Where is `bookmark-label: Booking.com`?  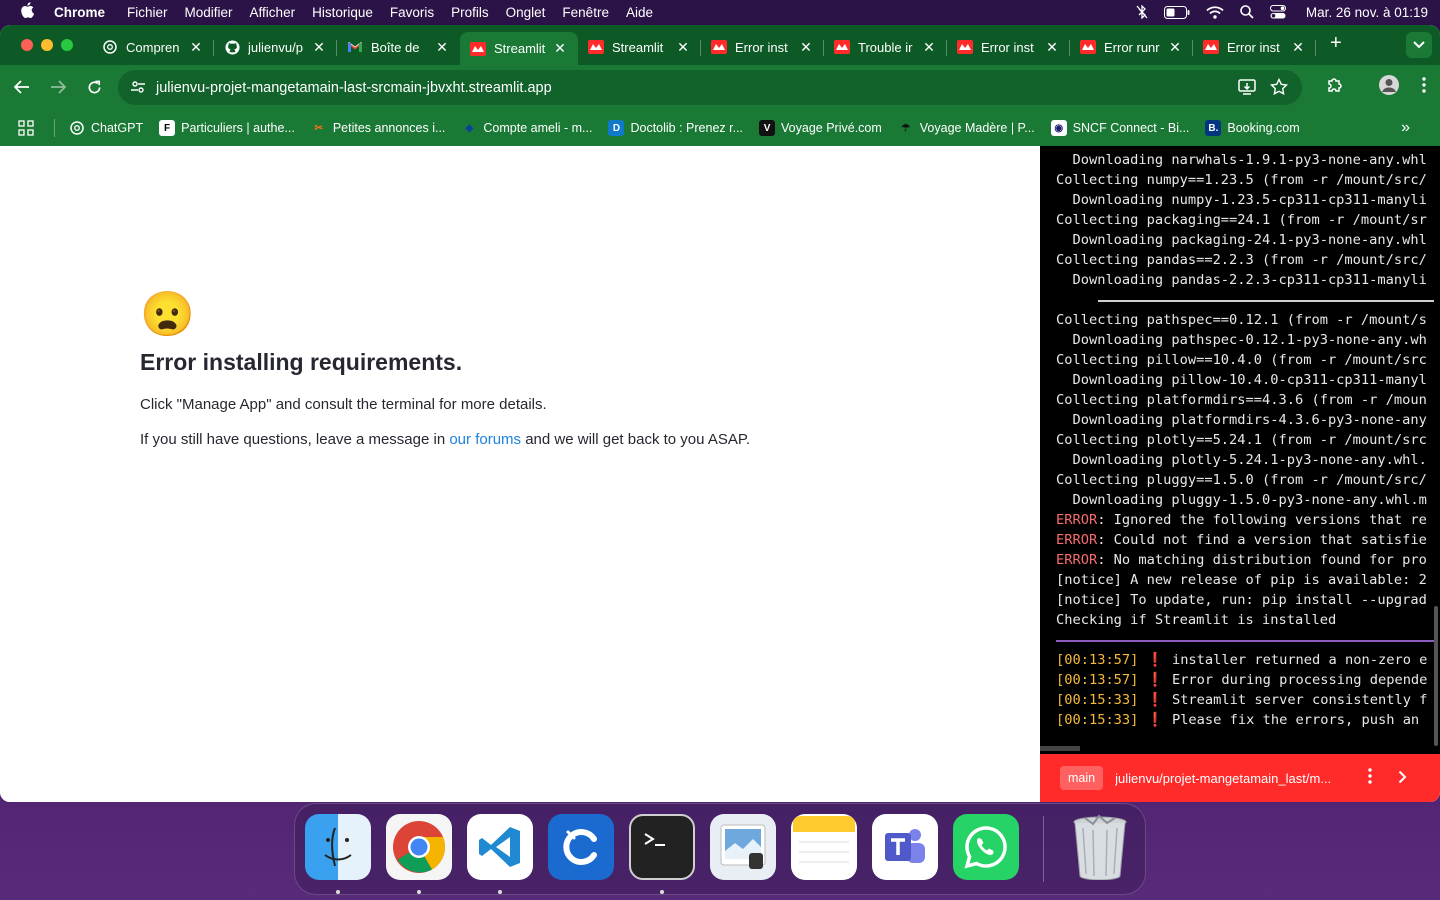
bookmark-label: Booking.com is located at coordinates (1263, 128).